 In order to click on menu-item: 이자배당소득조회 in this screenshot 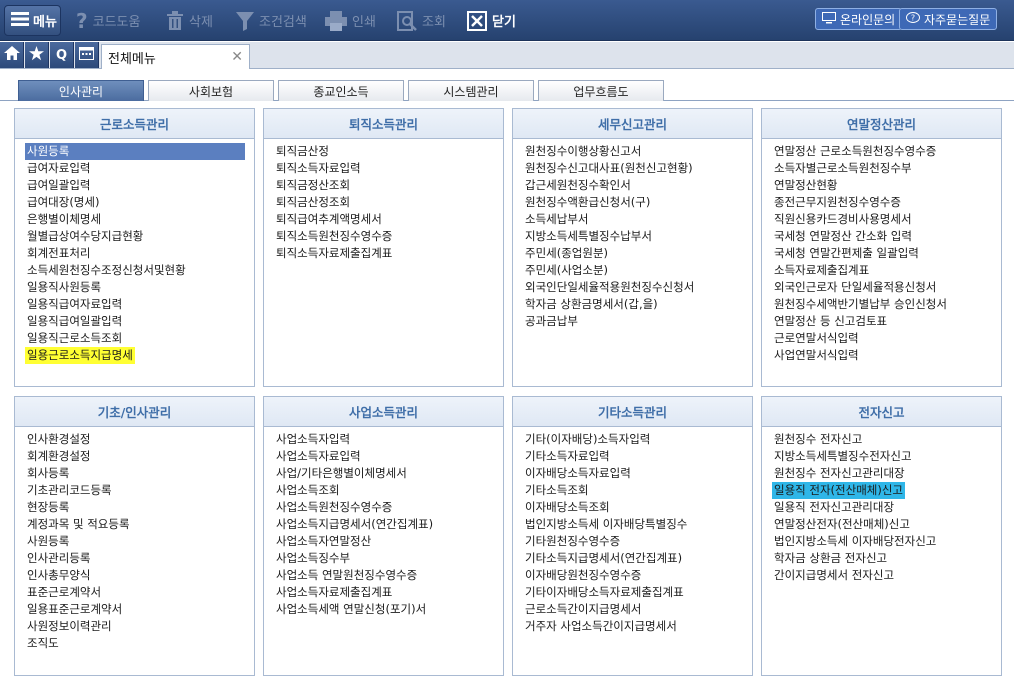, I will do `click(637, 507)`.